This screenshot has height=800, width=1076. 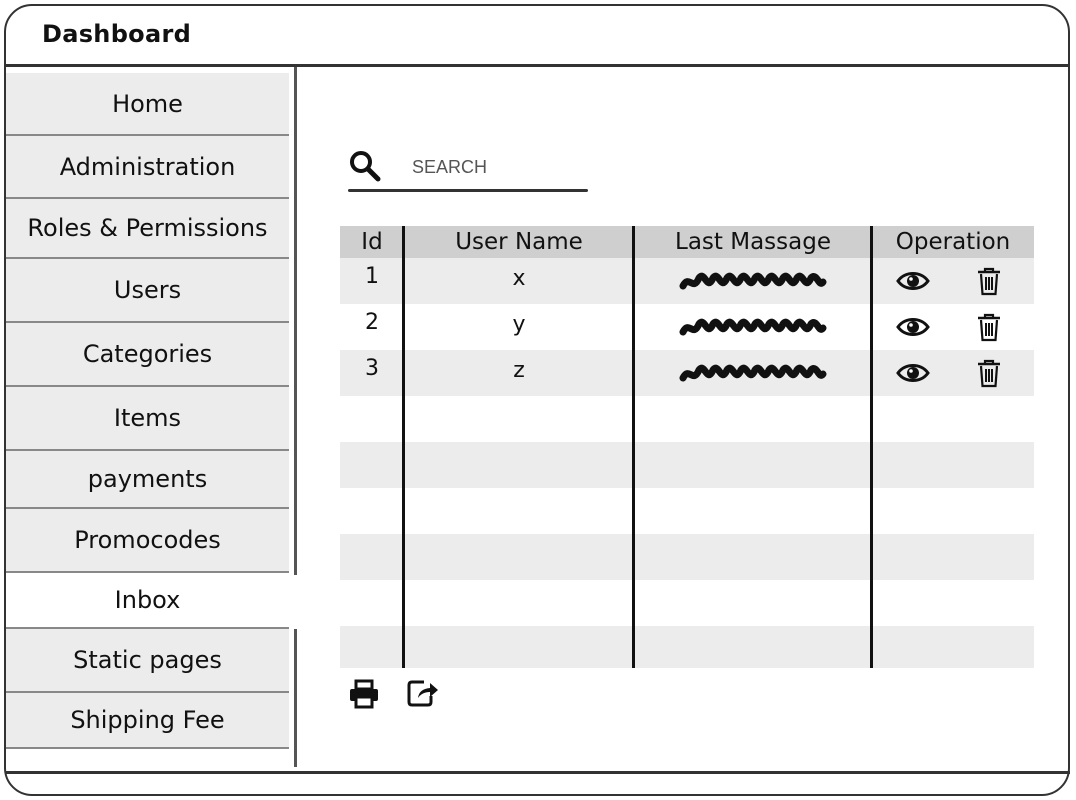 I want to click on sidebar-item-label: Users, so click(x=147, y=290).